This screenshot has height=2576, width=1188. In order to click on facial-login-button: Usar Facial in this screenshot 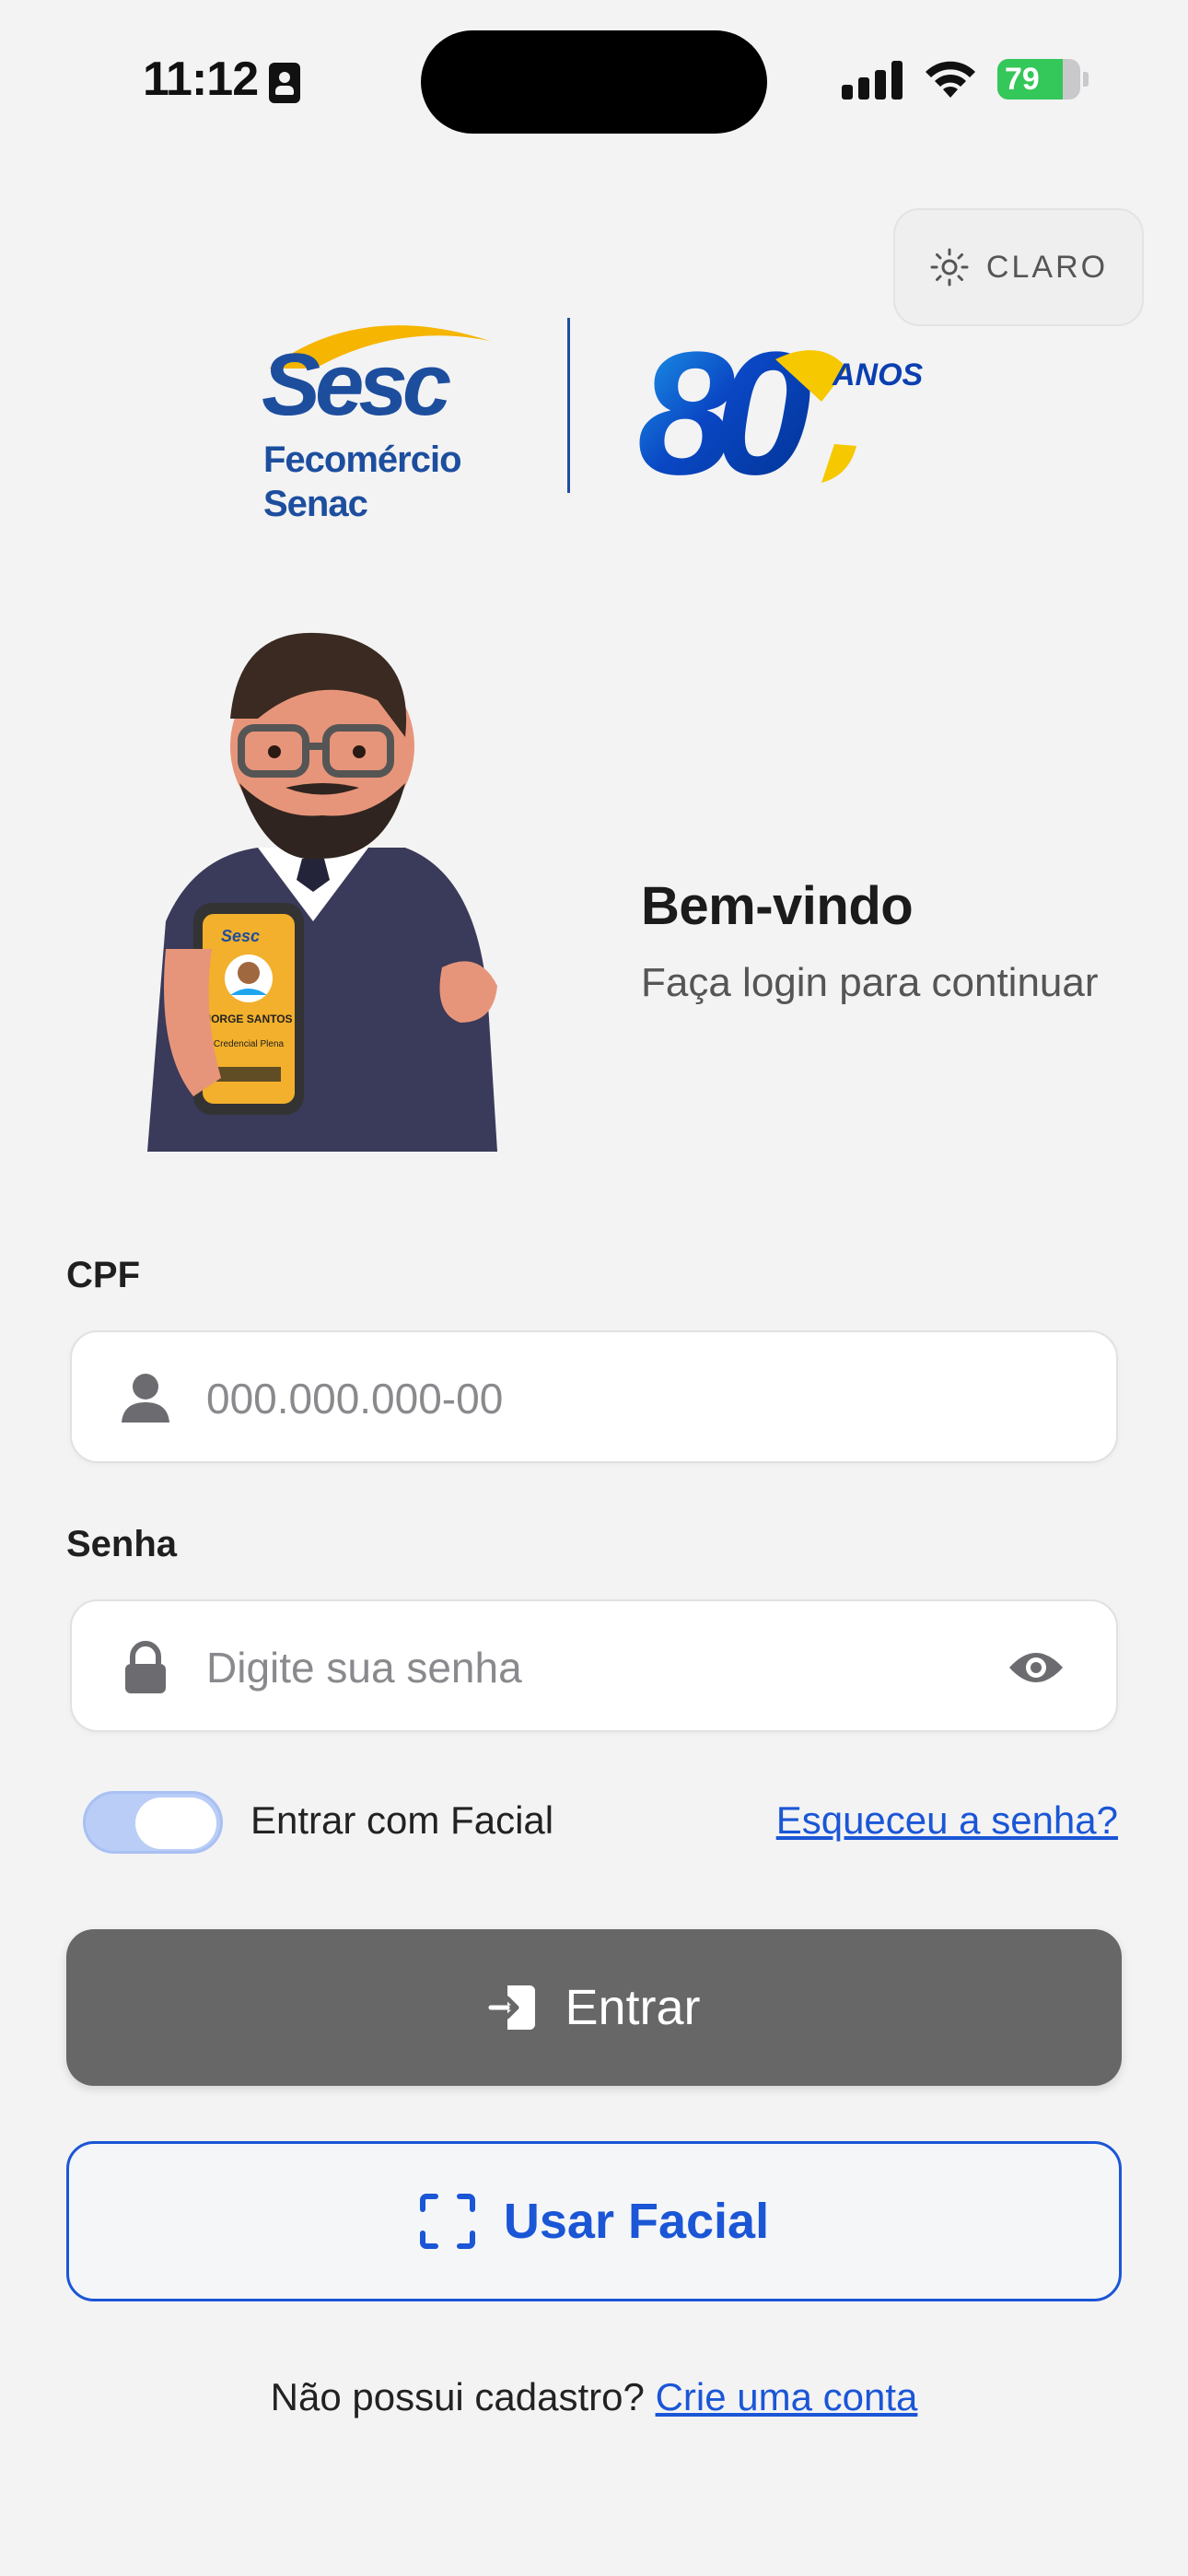, I will do `click(594, 2221)`.